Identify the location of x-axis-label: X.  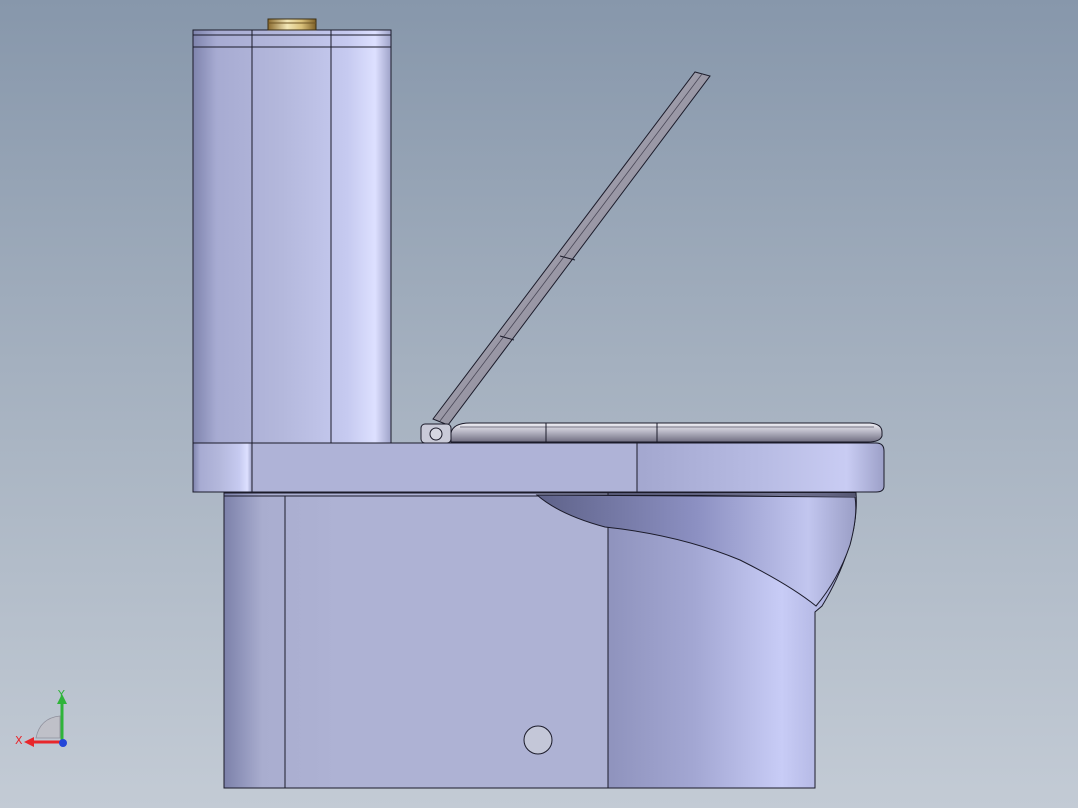
(19, 740).